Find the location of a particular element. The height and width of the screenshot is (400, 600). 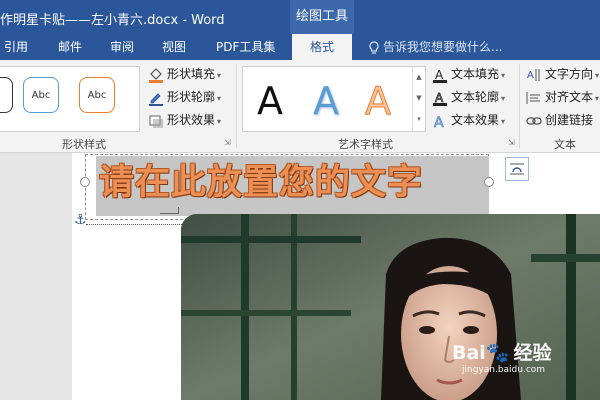

document-margin is located at coordinates (36, 276).